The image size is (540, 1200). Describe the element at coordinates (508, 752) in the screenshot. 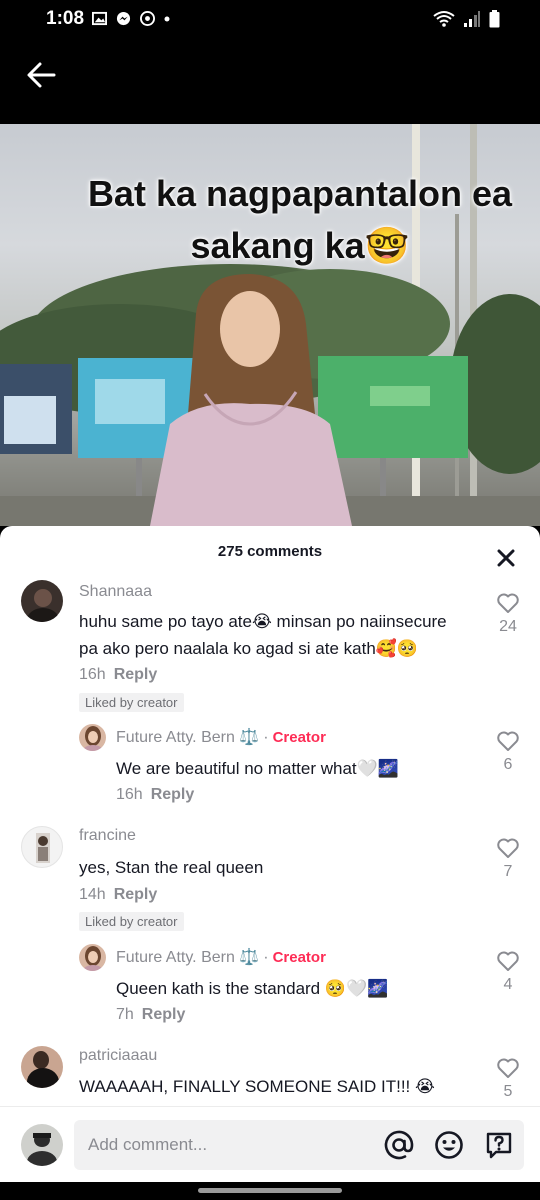

I see `like-button: 6` at that location.